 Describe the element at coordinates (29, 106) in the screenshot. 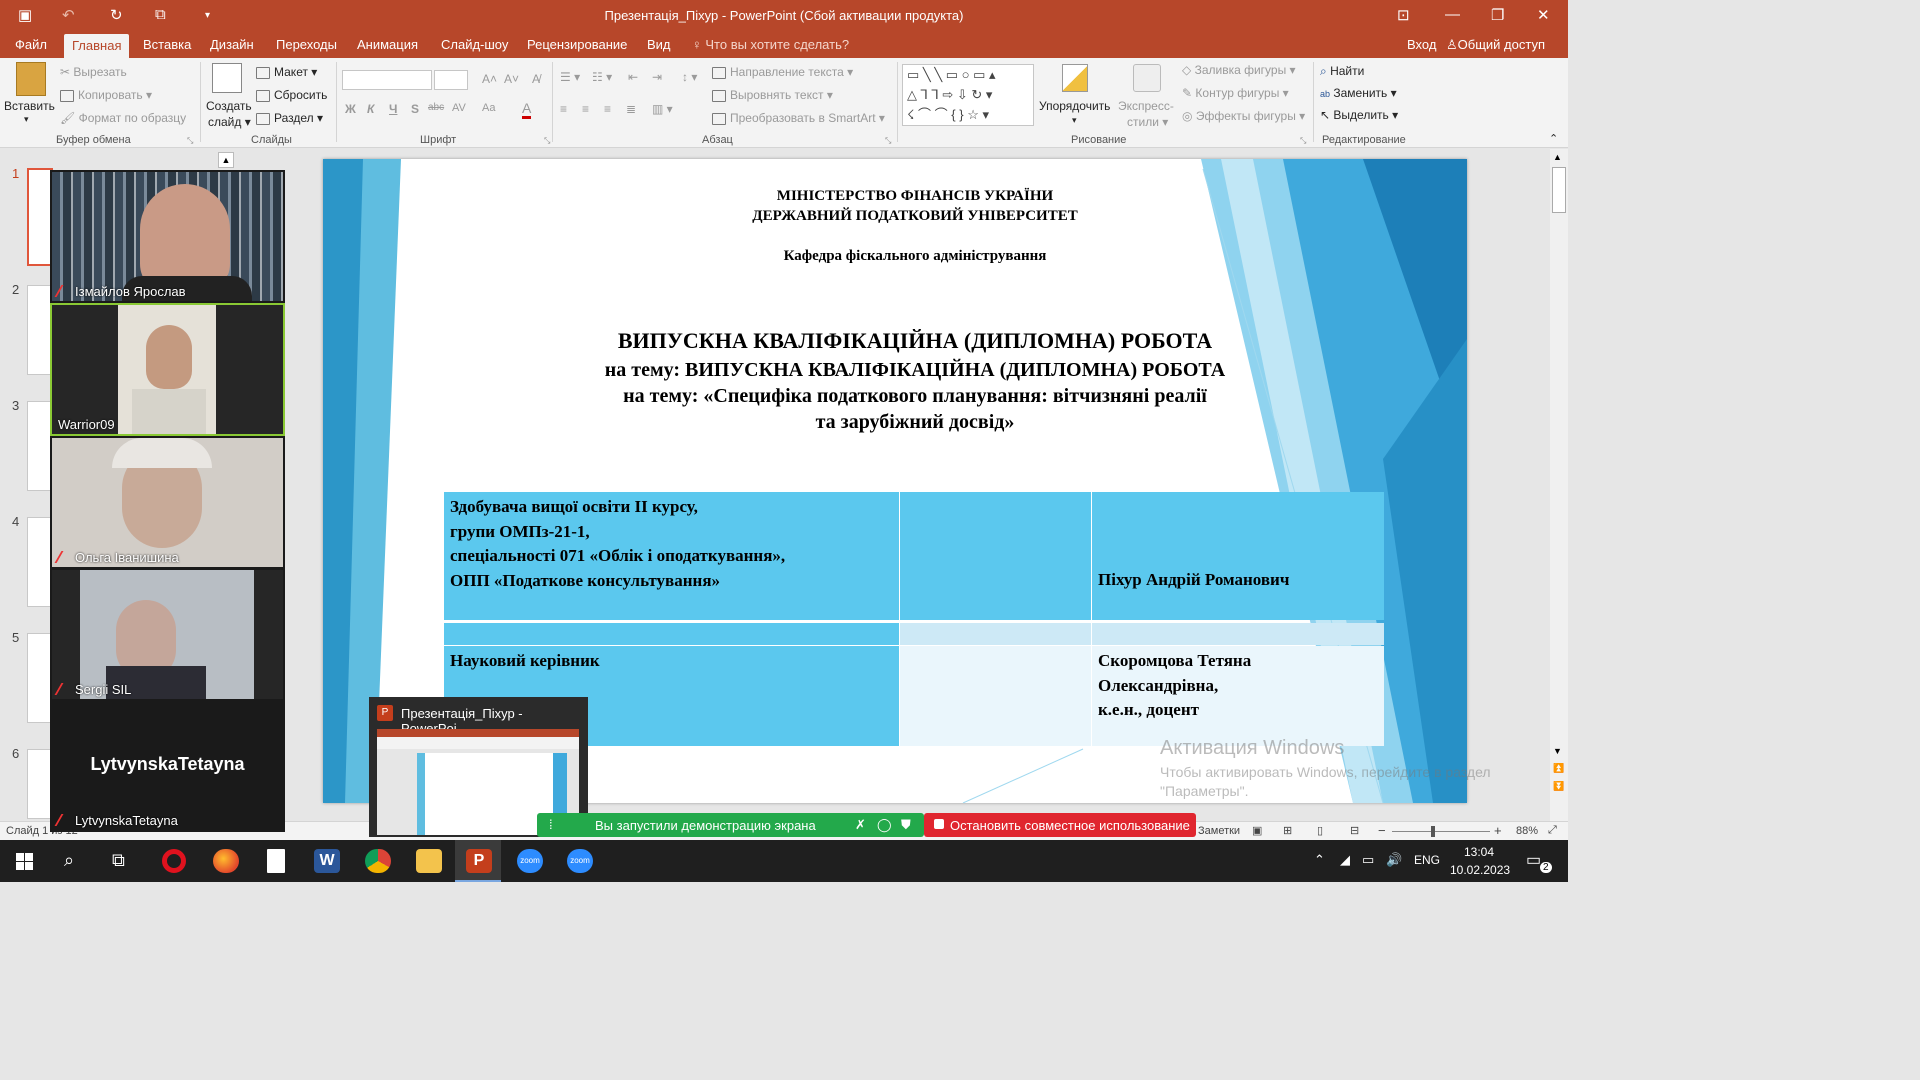

I see `paste-button: Вставить` at that location.